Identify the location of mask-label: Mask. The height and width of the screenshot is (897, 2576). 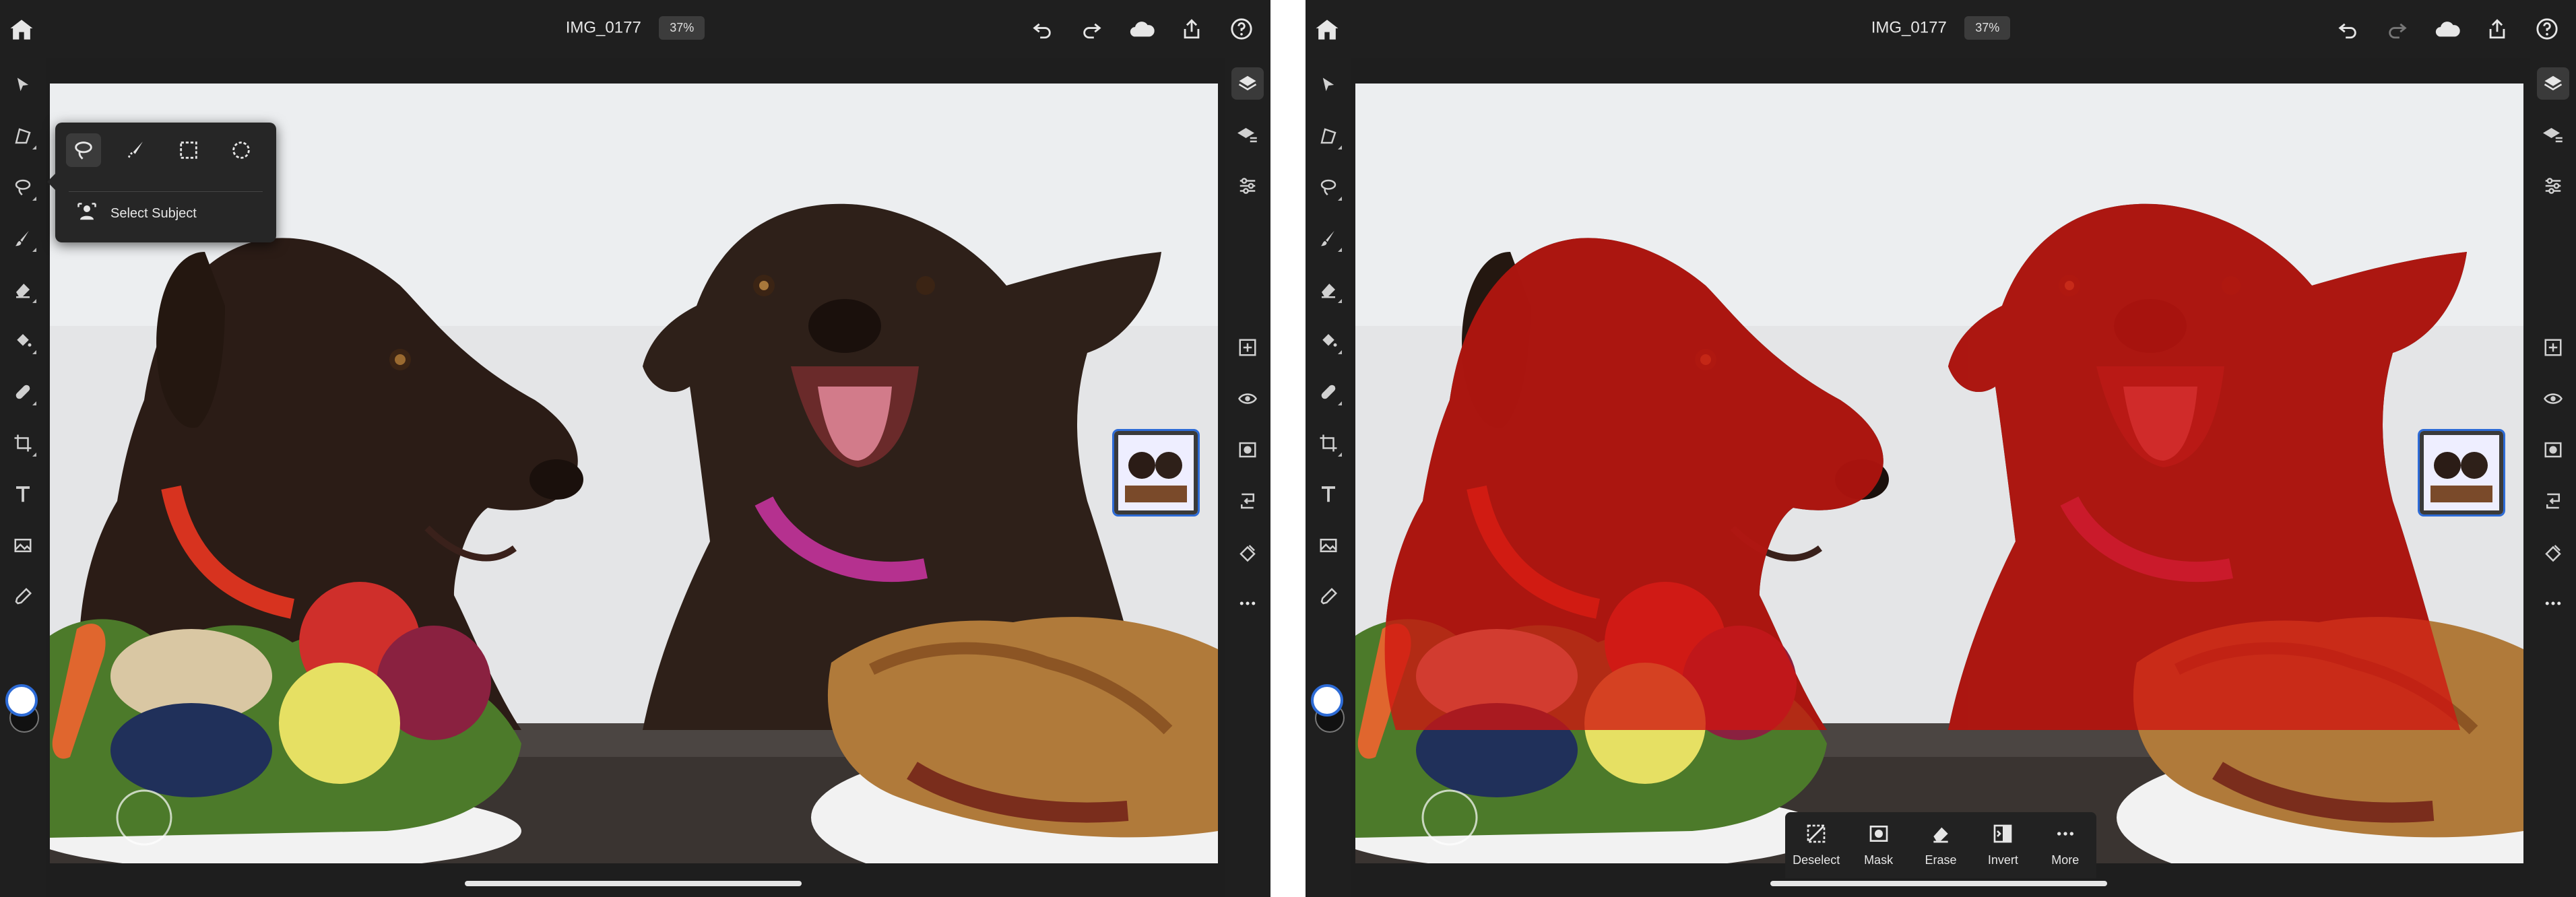
(1879, 860).